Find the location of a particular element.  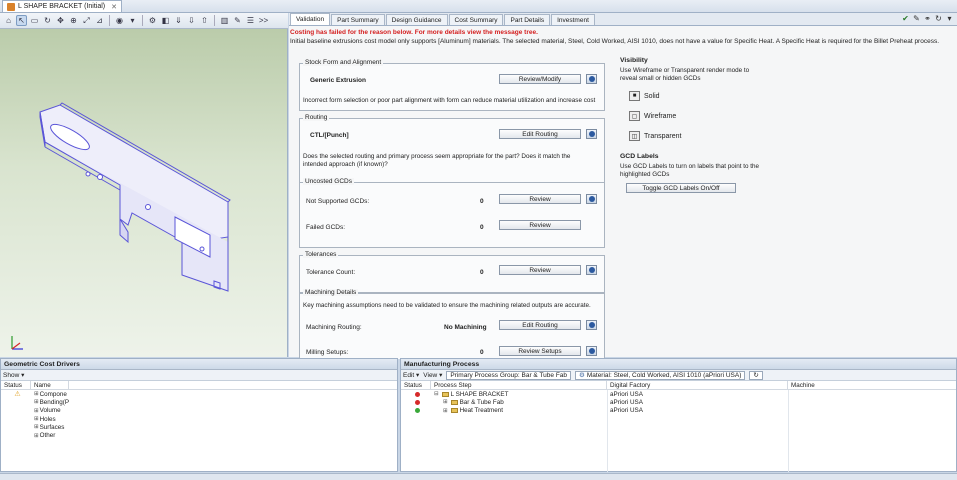

link-icon: ⚭ is located at coordinates (927, 18).